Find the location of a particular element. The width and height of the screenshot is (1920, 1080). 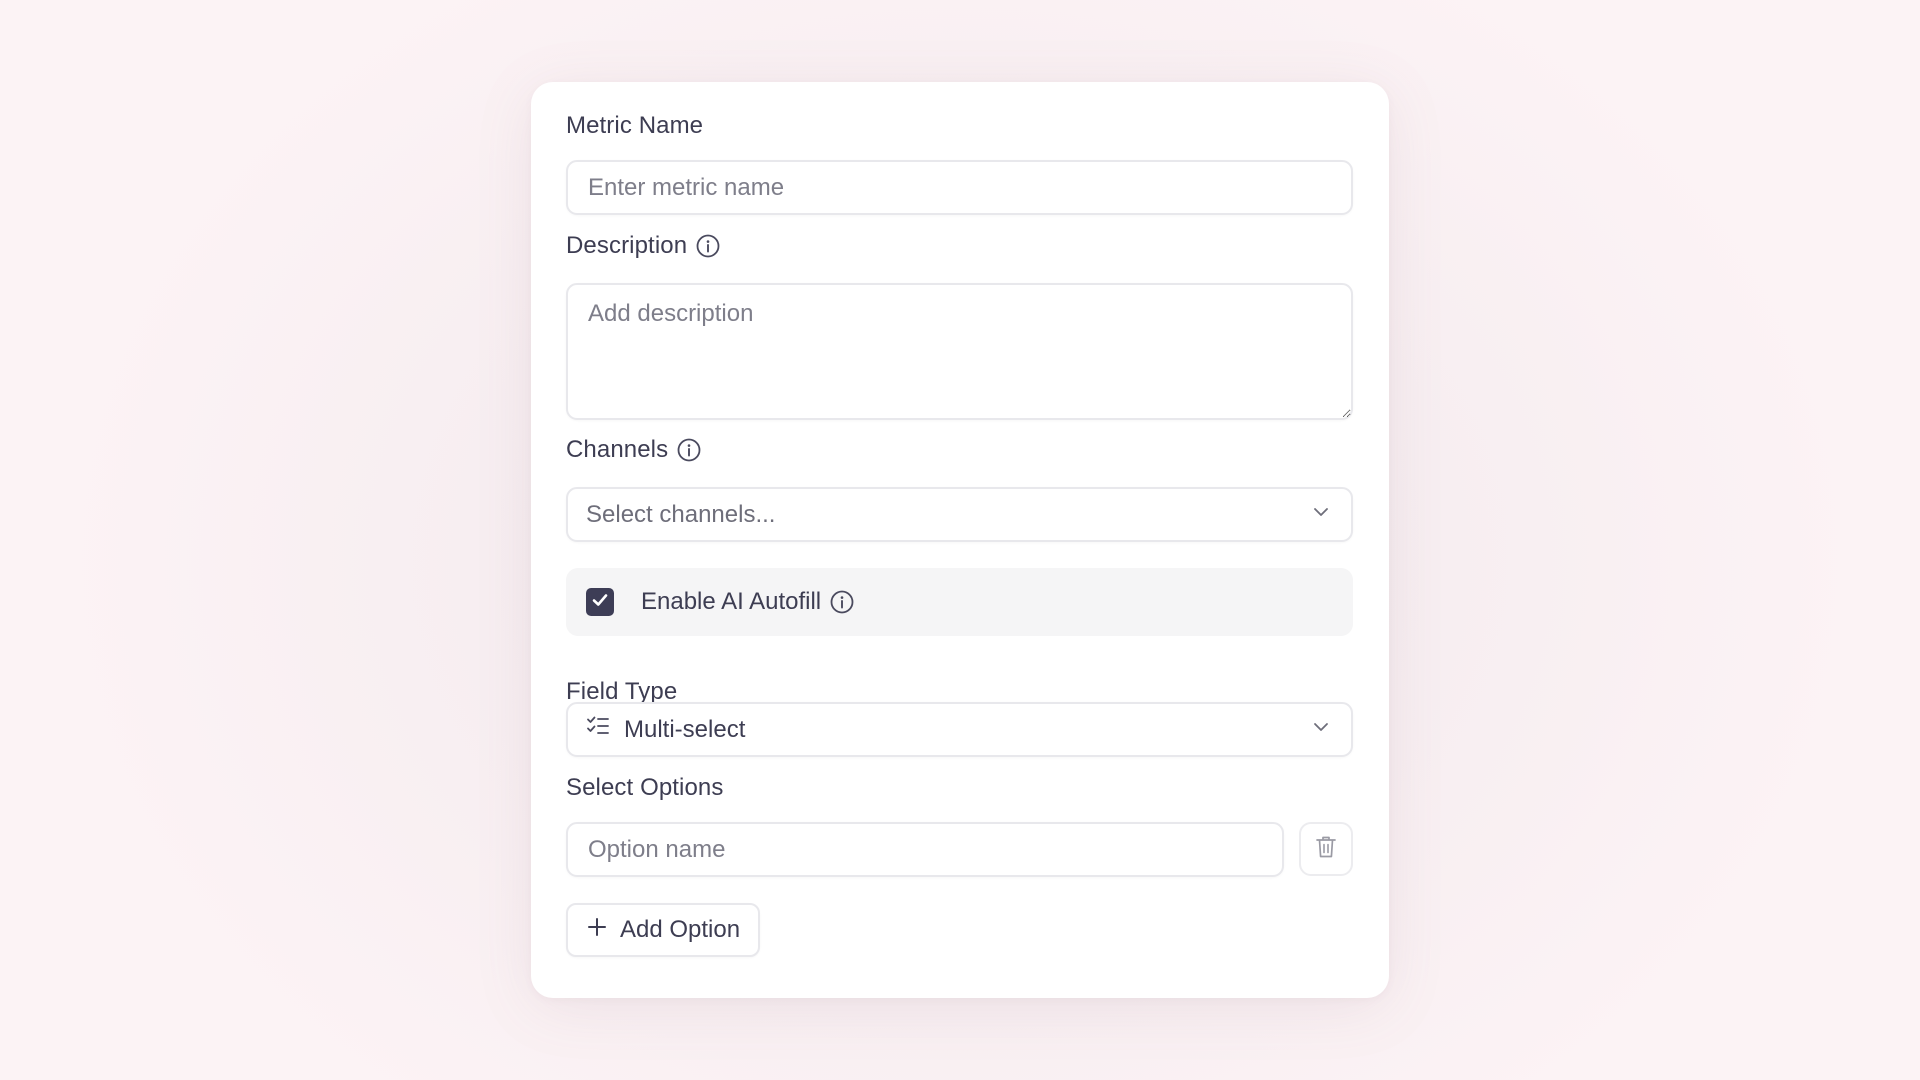

select-options-label-text: Select Options is located at coordinates (645, 787).